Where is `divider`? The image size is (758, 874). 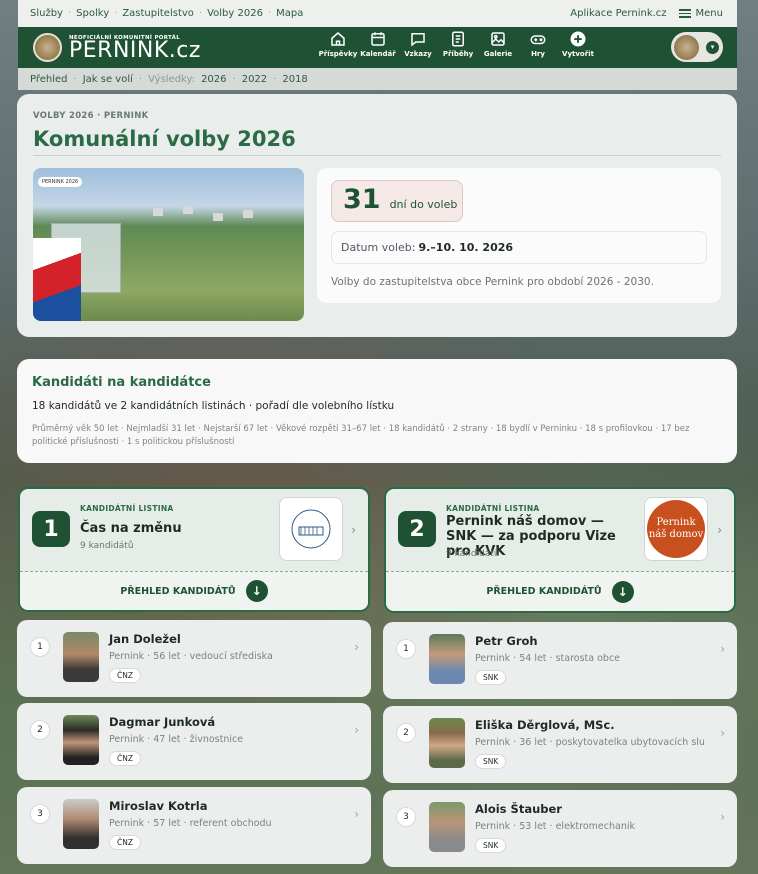
divider is located at coordinates (377, 155).